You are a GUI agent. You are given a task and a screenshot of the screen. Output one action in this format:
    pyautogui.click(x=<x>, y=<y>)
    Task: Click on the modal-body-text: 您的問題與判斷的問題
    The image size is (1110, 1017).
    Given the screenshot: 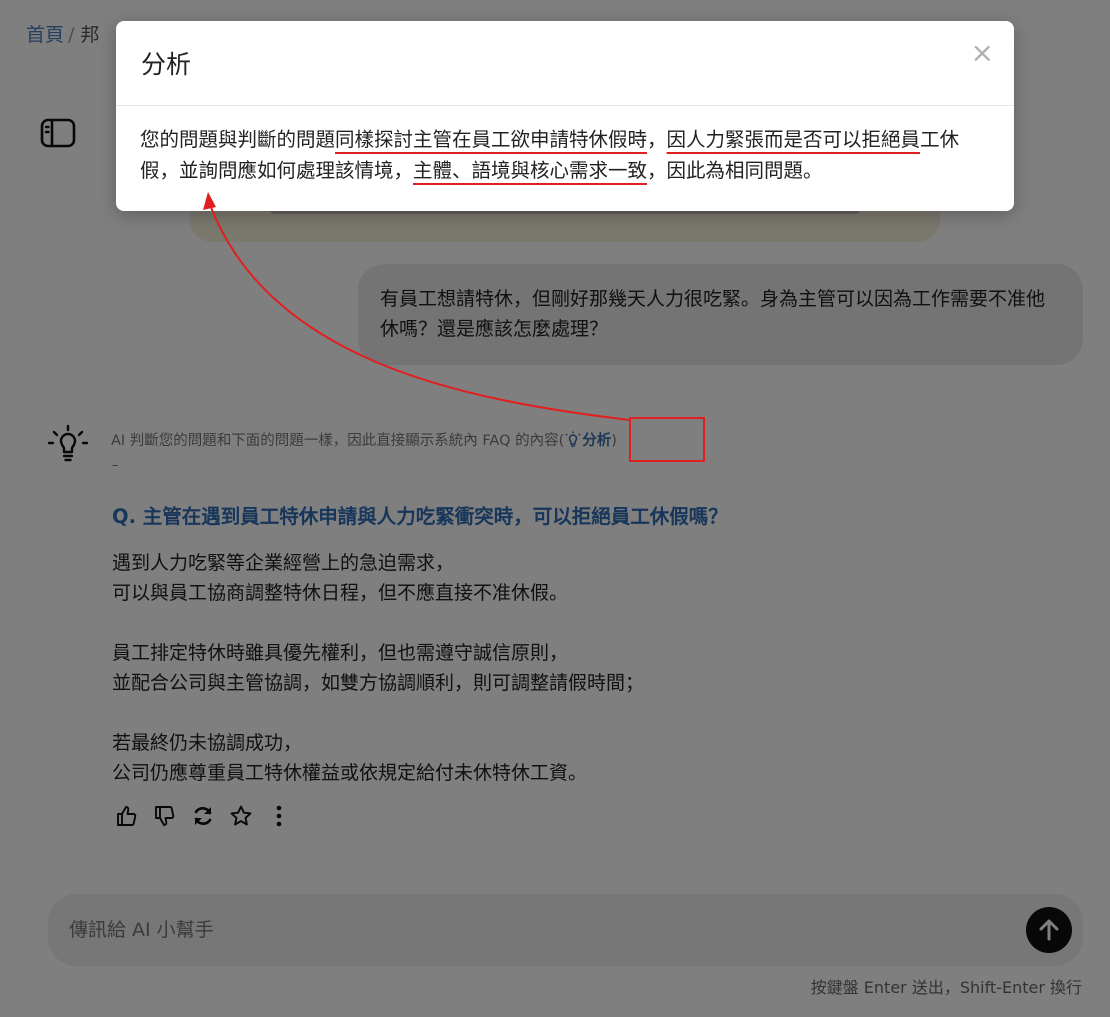 What is the action you would take?
    pyautogui.click(x=238, y=139)
    